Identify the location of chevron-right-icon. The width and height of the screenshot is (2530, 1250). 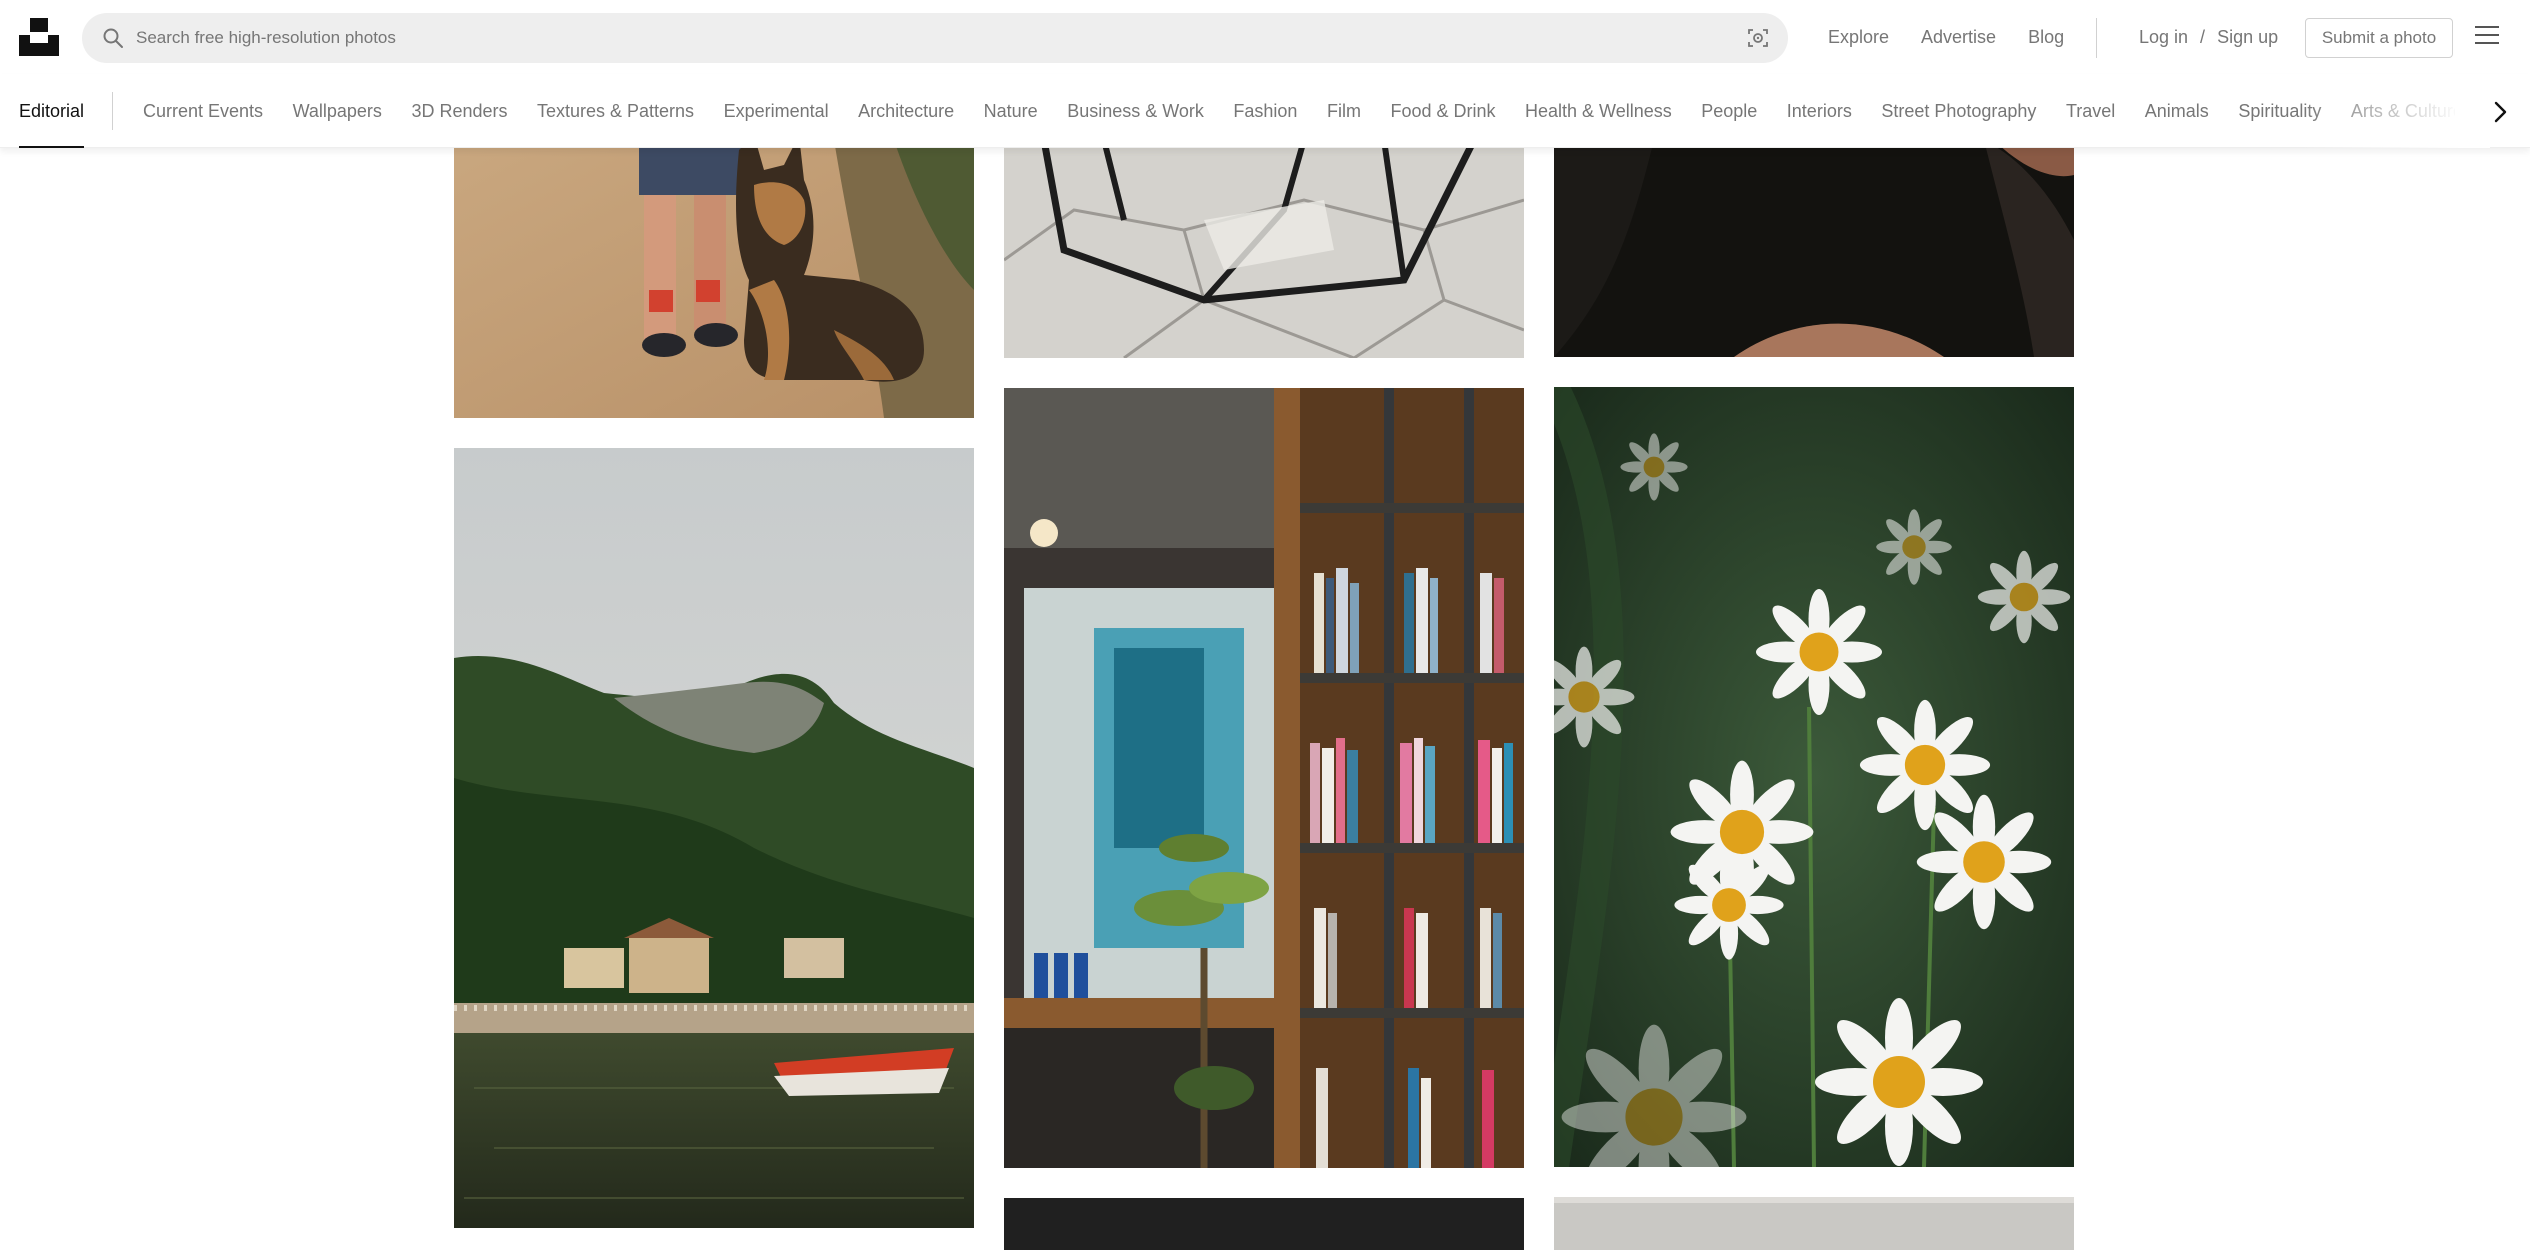
(2500, 112).